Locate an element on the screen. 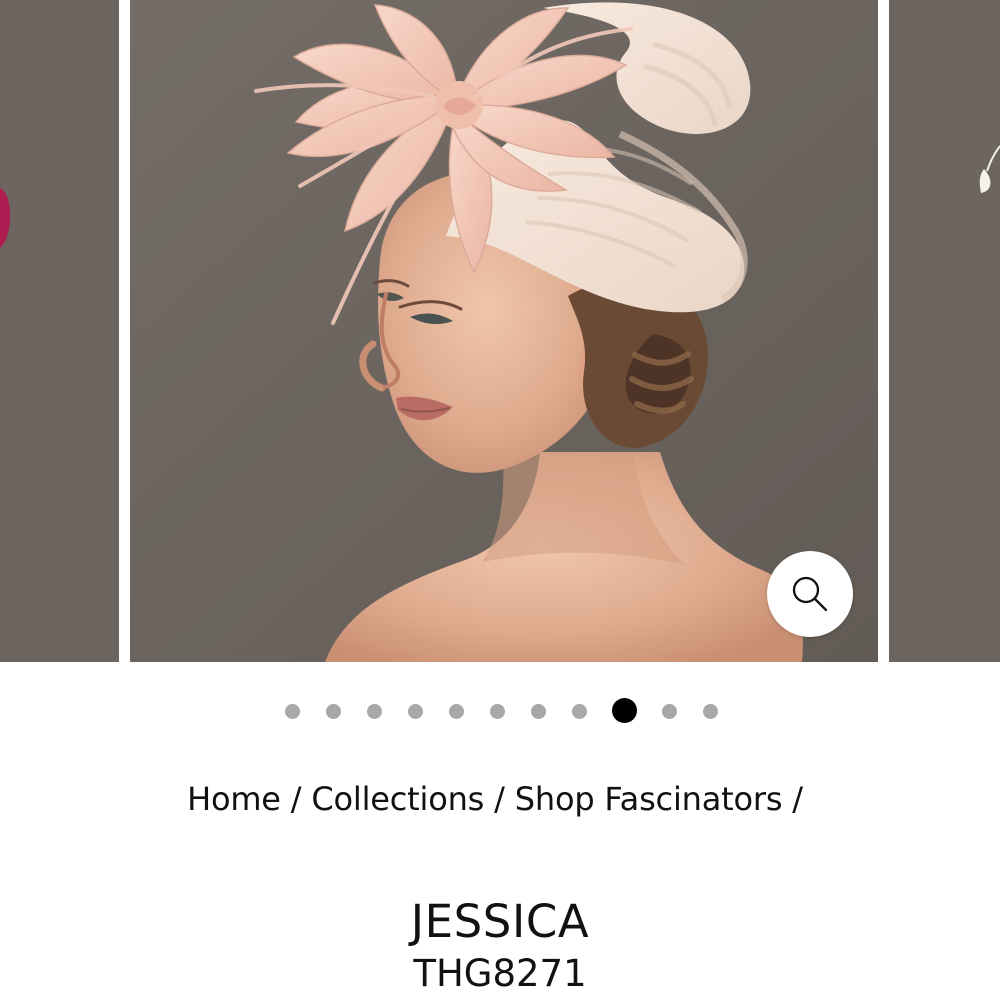 Image resolution: width=1000 pixels, height=1000 pixels. search-icon is located at coordinates (810, 594).